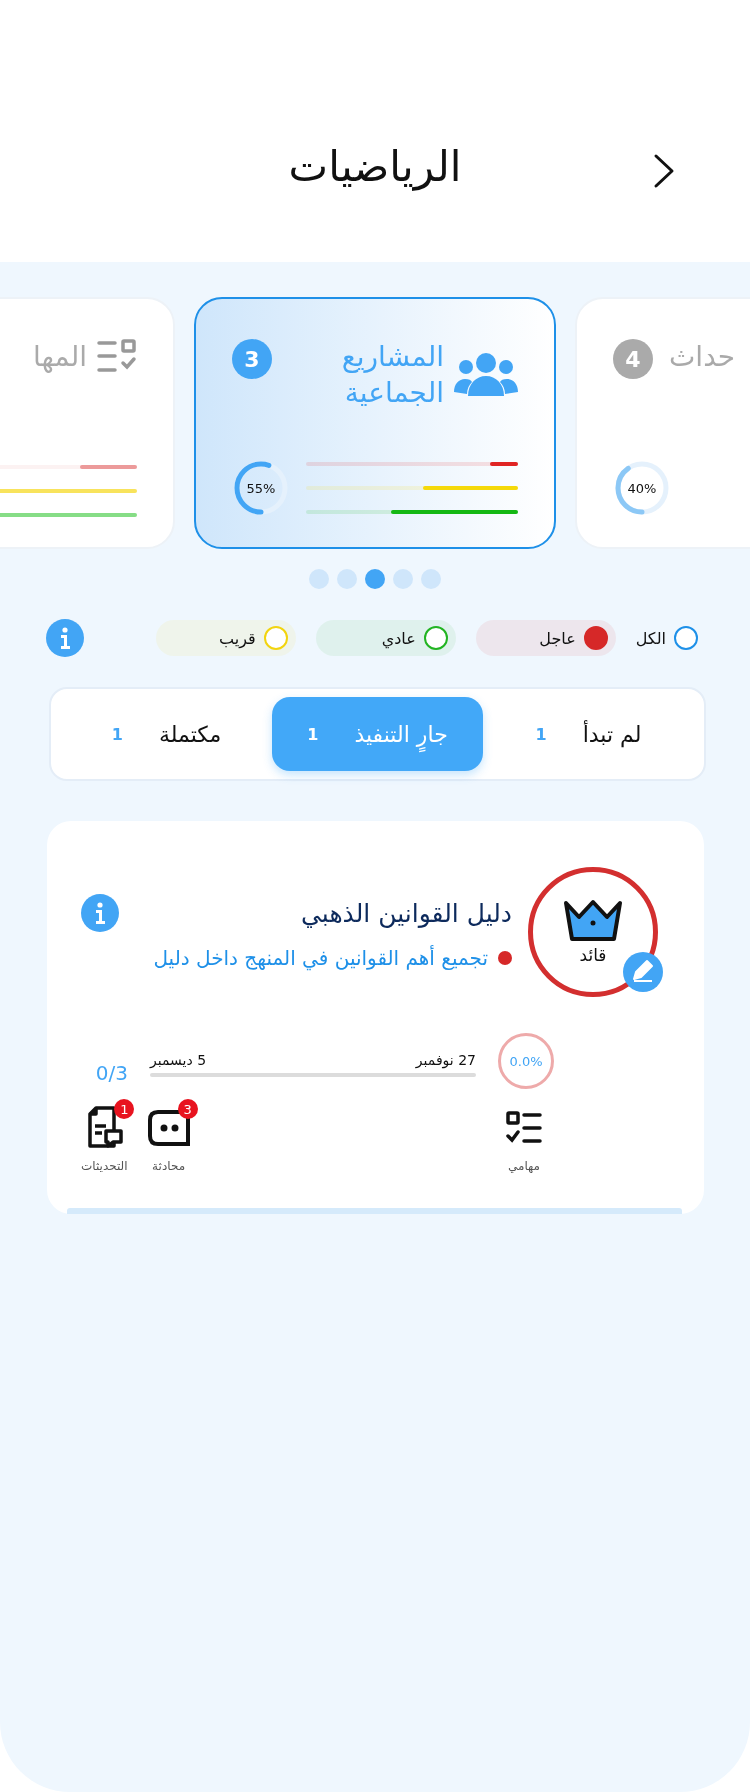 This screenshot has height=1792, width=750. I want to click on percent-label: 55%, so click(261, 488).